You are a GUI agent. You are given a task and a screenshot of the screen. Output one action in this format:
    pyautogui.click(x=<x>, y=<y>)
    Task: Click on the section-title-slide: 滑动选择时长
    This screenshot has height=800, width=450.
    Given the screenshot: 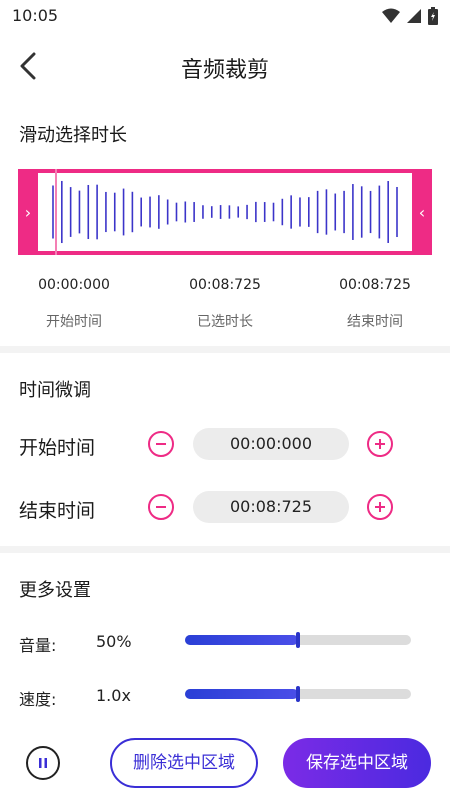 What is the action you would take?
    pyautogui.click(x=73, y=135)
    